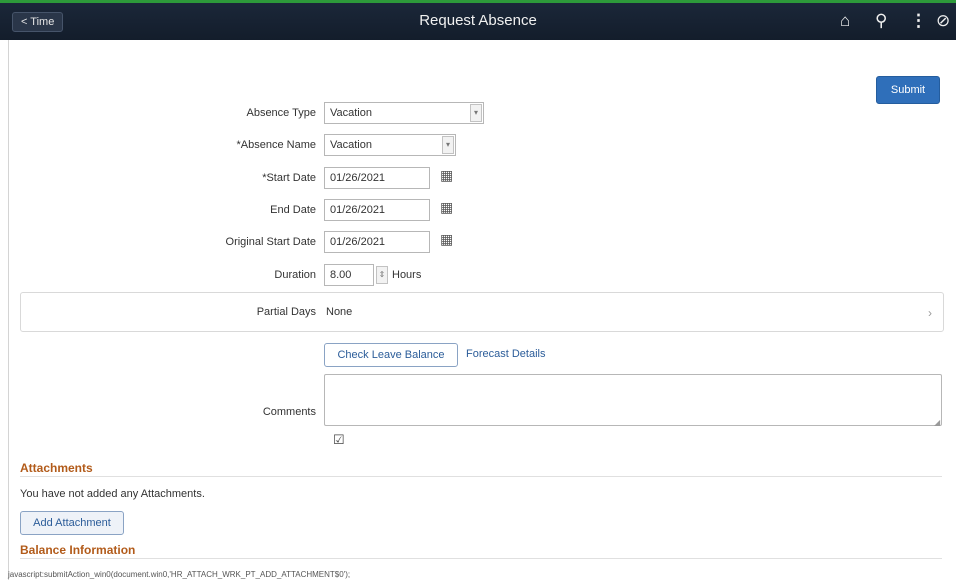  What do you see at coordinates (281, 113) in the screenshot?
I see `absence-type-label: Absence Type` at bounding box center [281, 113].